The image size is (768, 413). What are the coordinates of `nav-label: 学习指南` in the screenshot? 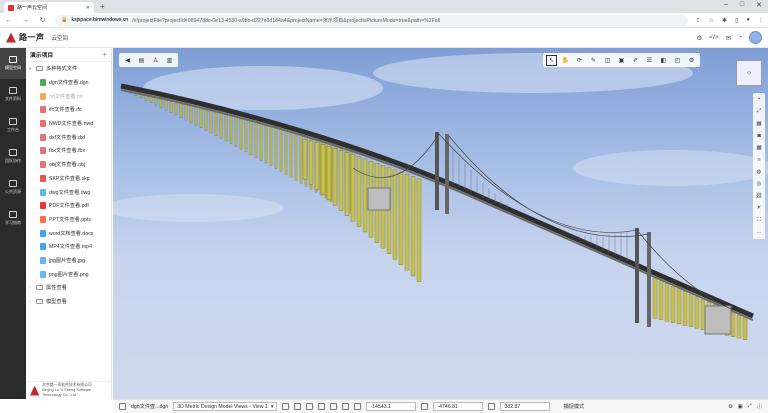 It's located at (13, 222).